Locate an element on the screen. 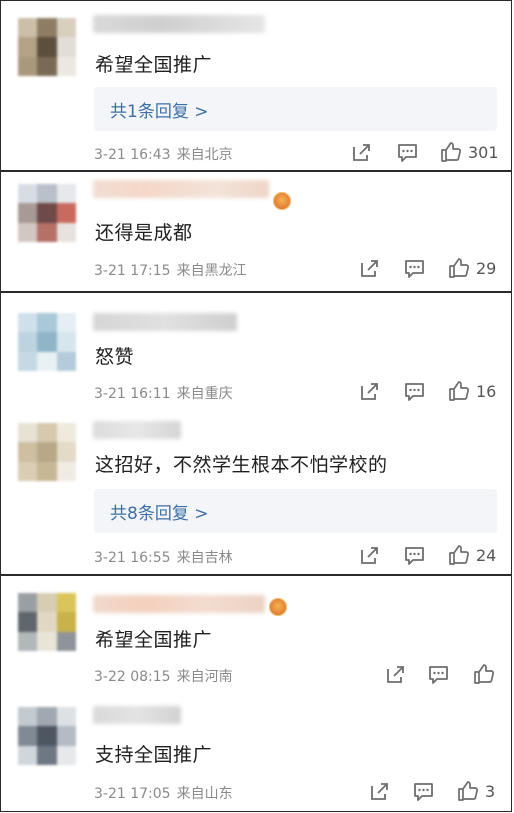 This screenshot has width=514, height=813. like-button: 29 is located at coordinates (472, 268).